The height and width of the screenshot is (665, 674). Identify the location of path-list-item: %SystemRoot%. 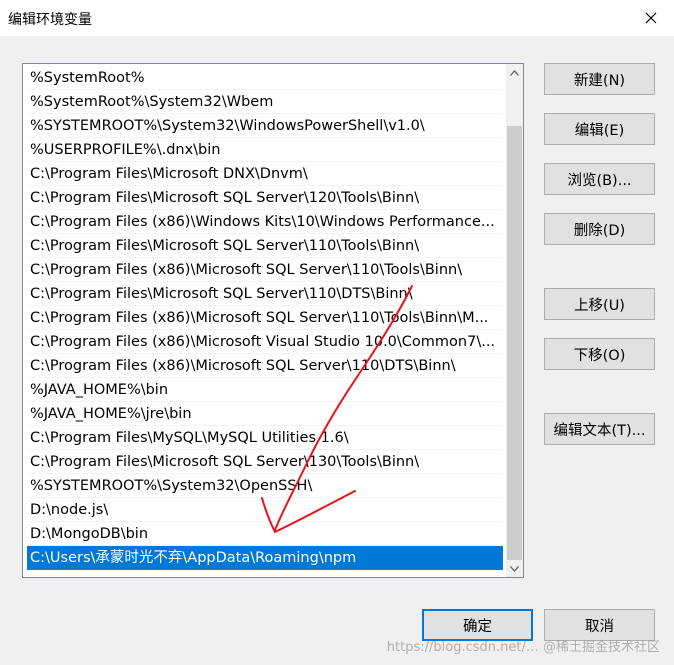
(265, 78).